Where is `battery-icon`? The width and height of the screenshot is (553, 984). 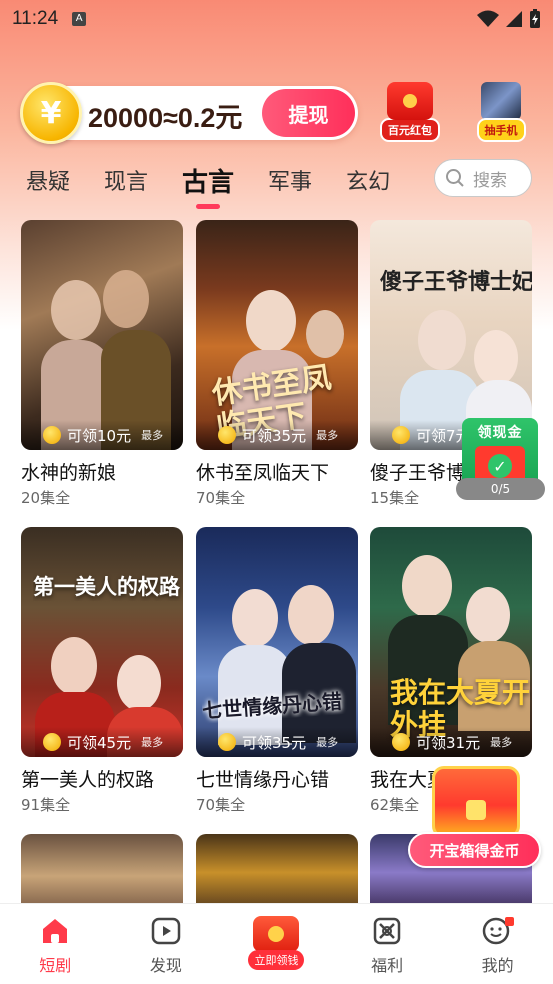
battery-icon is located at coordinates (535, 18).